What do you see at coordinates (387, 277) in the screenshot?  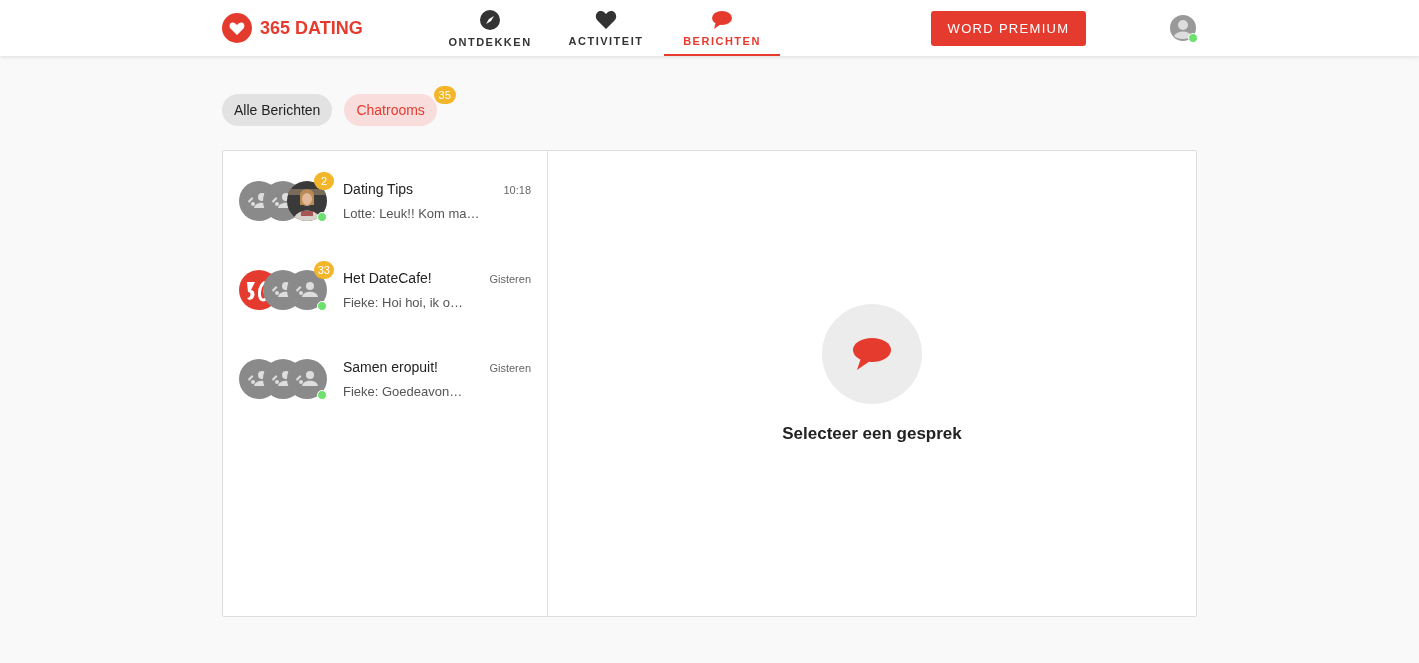 I see `conversation-title: Het DateCafe!` at bounding box center [387, 277].